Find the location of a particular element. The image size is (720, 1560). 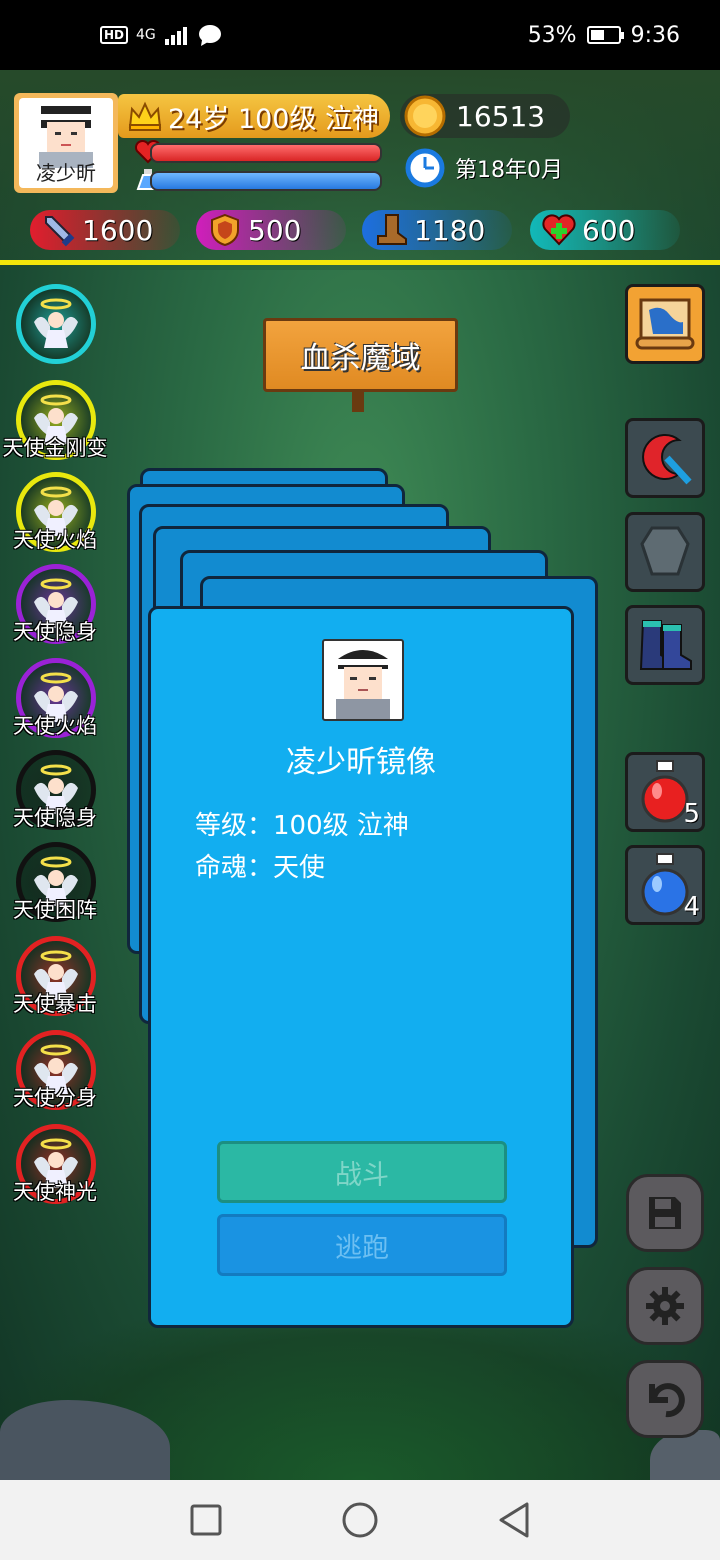

return-arrow-icon is located at coordinates (667, 1400).